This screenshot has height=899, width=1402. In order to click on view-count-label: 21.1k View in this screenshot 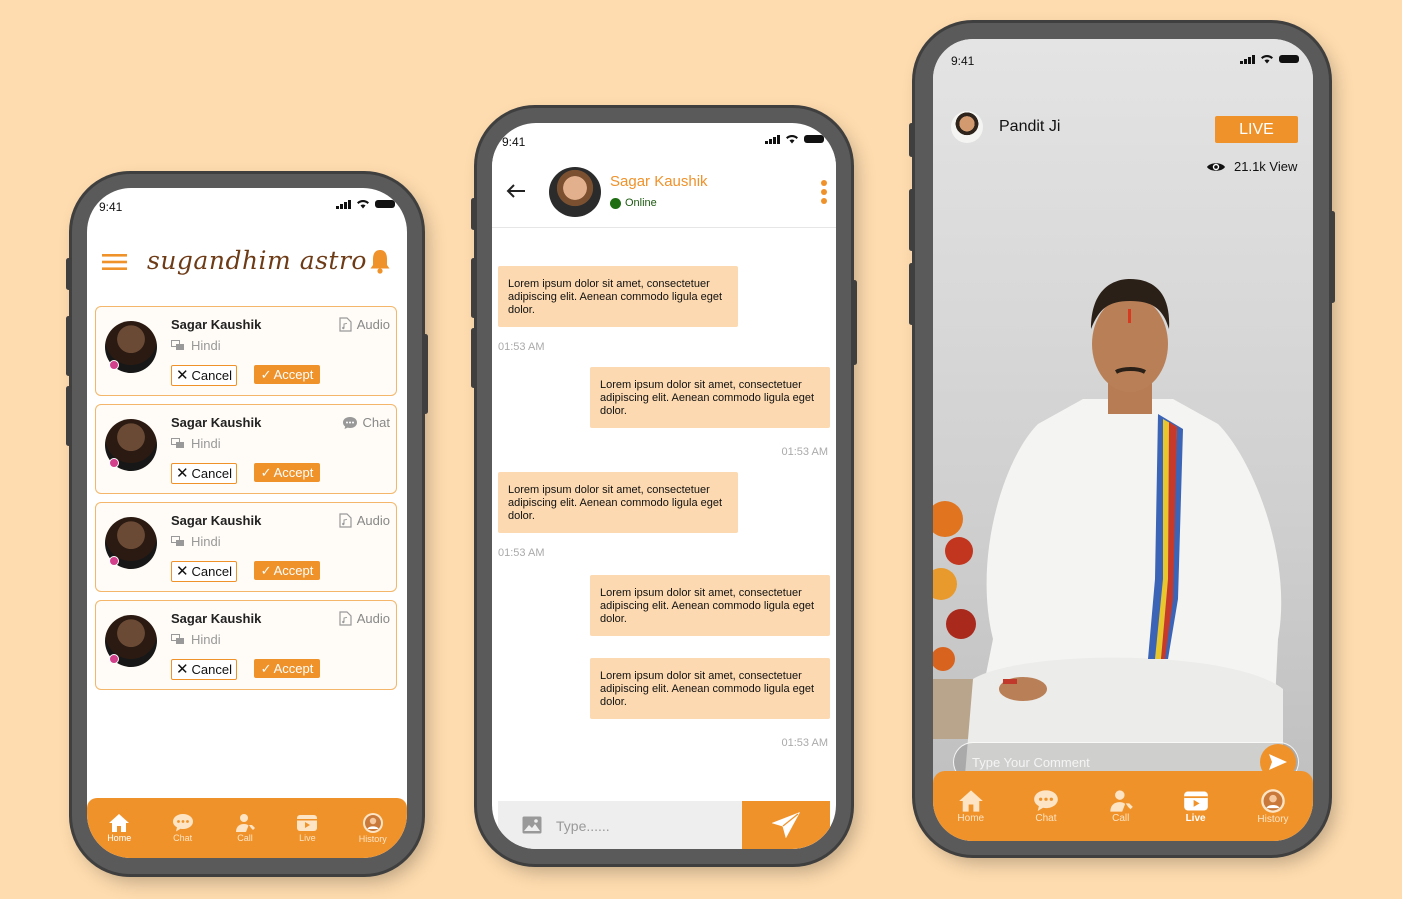, I will do `click(1266, 166)`.